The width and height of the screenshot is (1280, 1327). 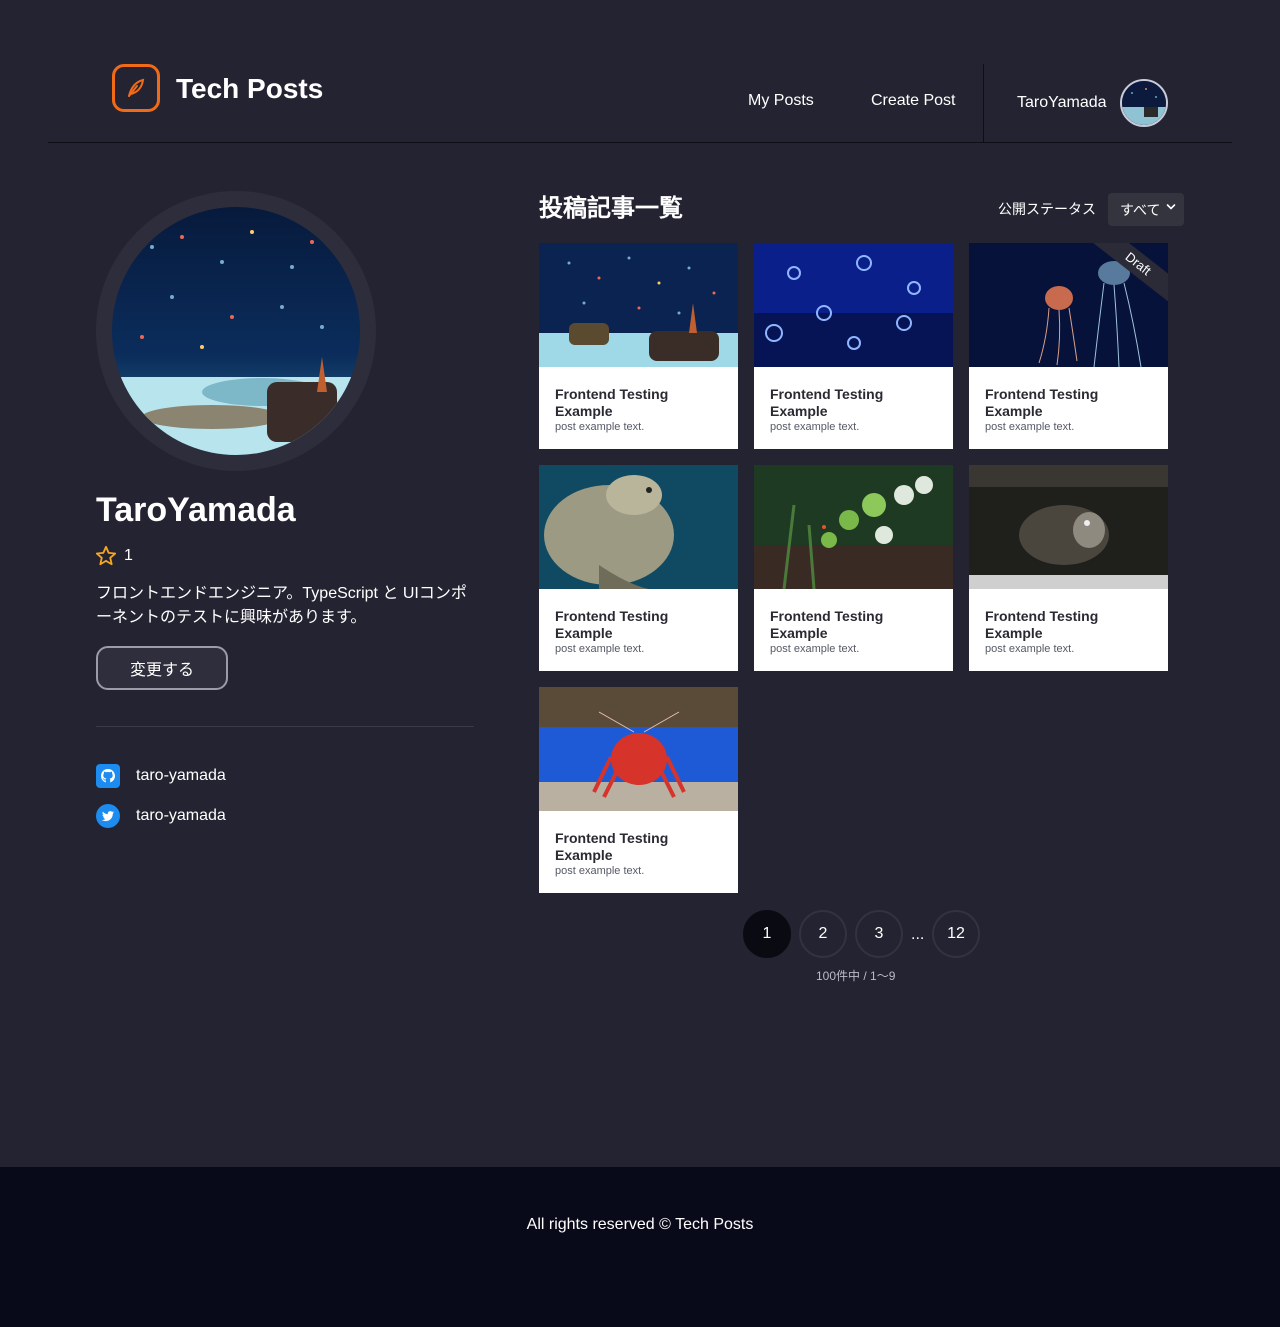 I want to click on edit-profile-button: 変更する, so click(x=162, y=668).